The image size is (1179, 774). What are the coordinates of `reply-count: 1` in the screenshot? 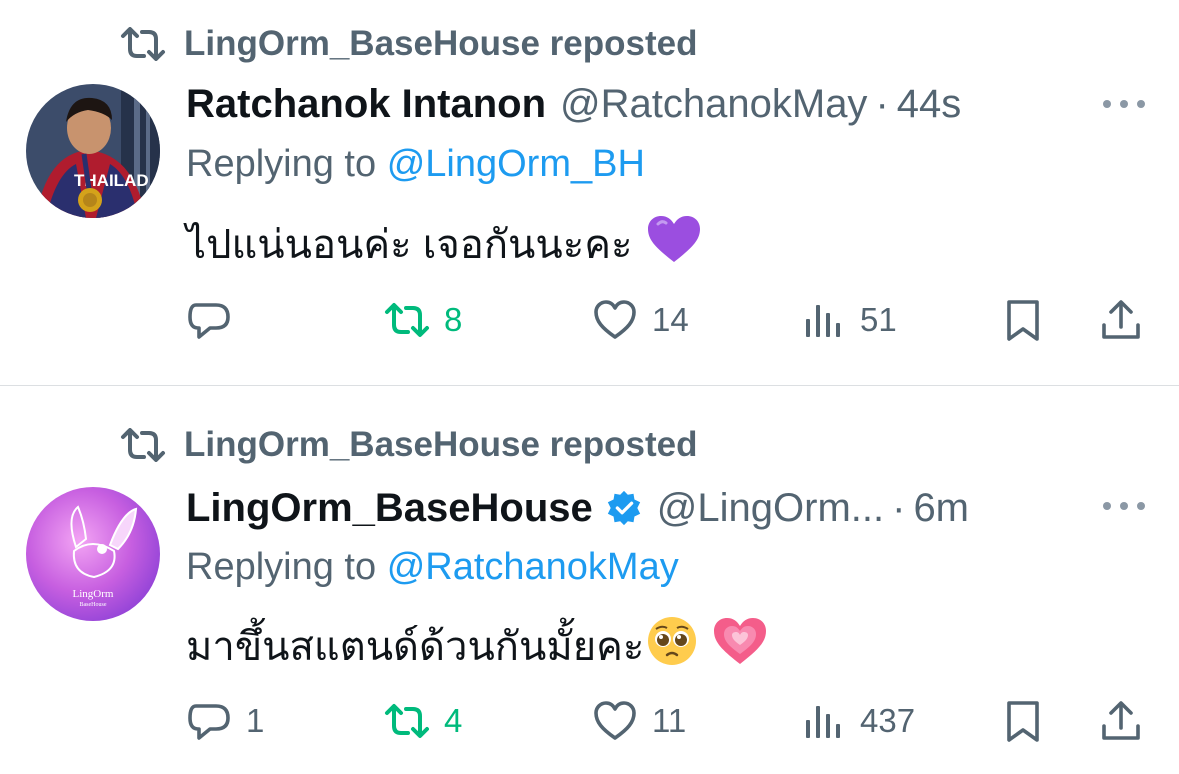 It's located at (255, 720).